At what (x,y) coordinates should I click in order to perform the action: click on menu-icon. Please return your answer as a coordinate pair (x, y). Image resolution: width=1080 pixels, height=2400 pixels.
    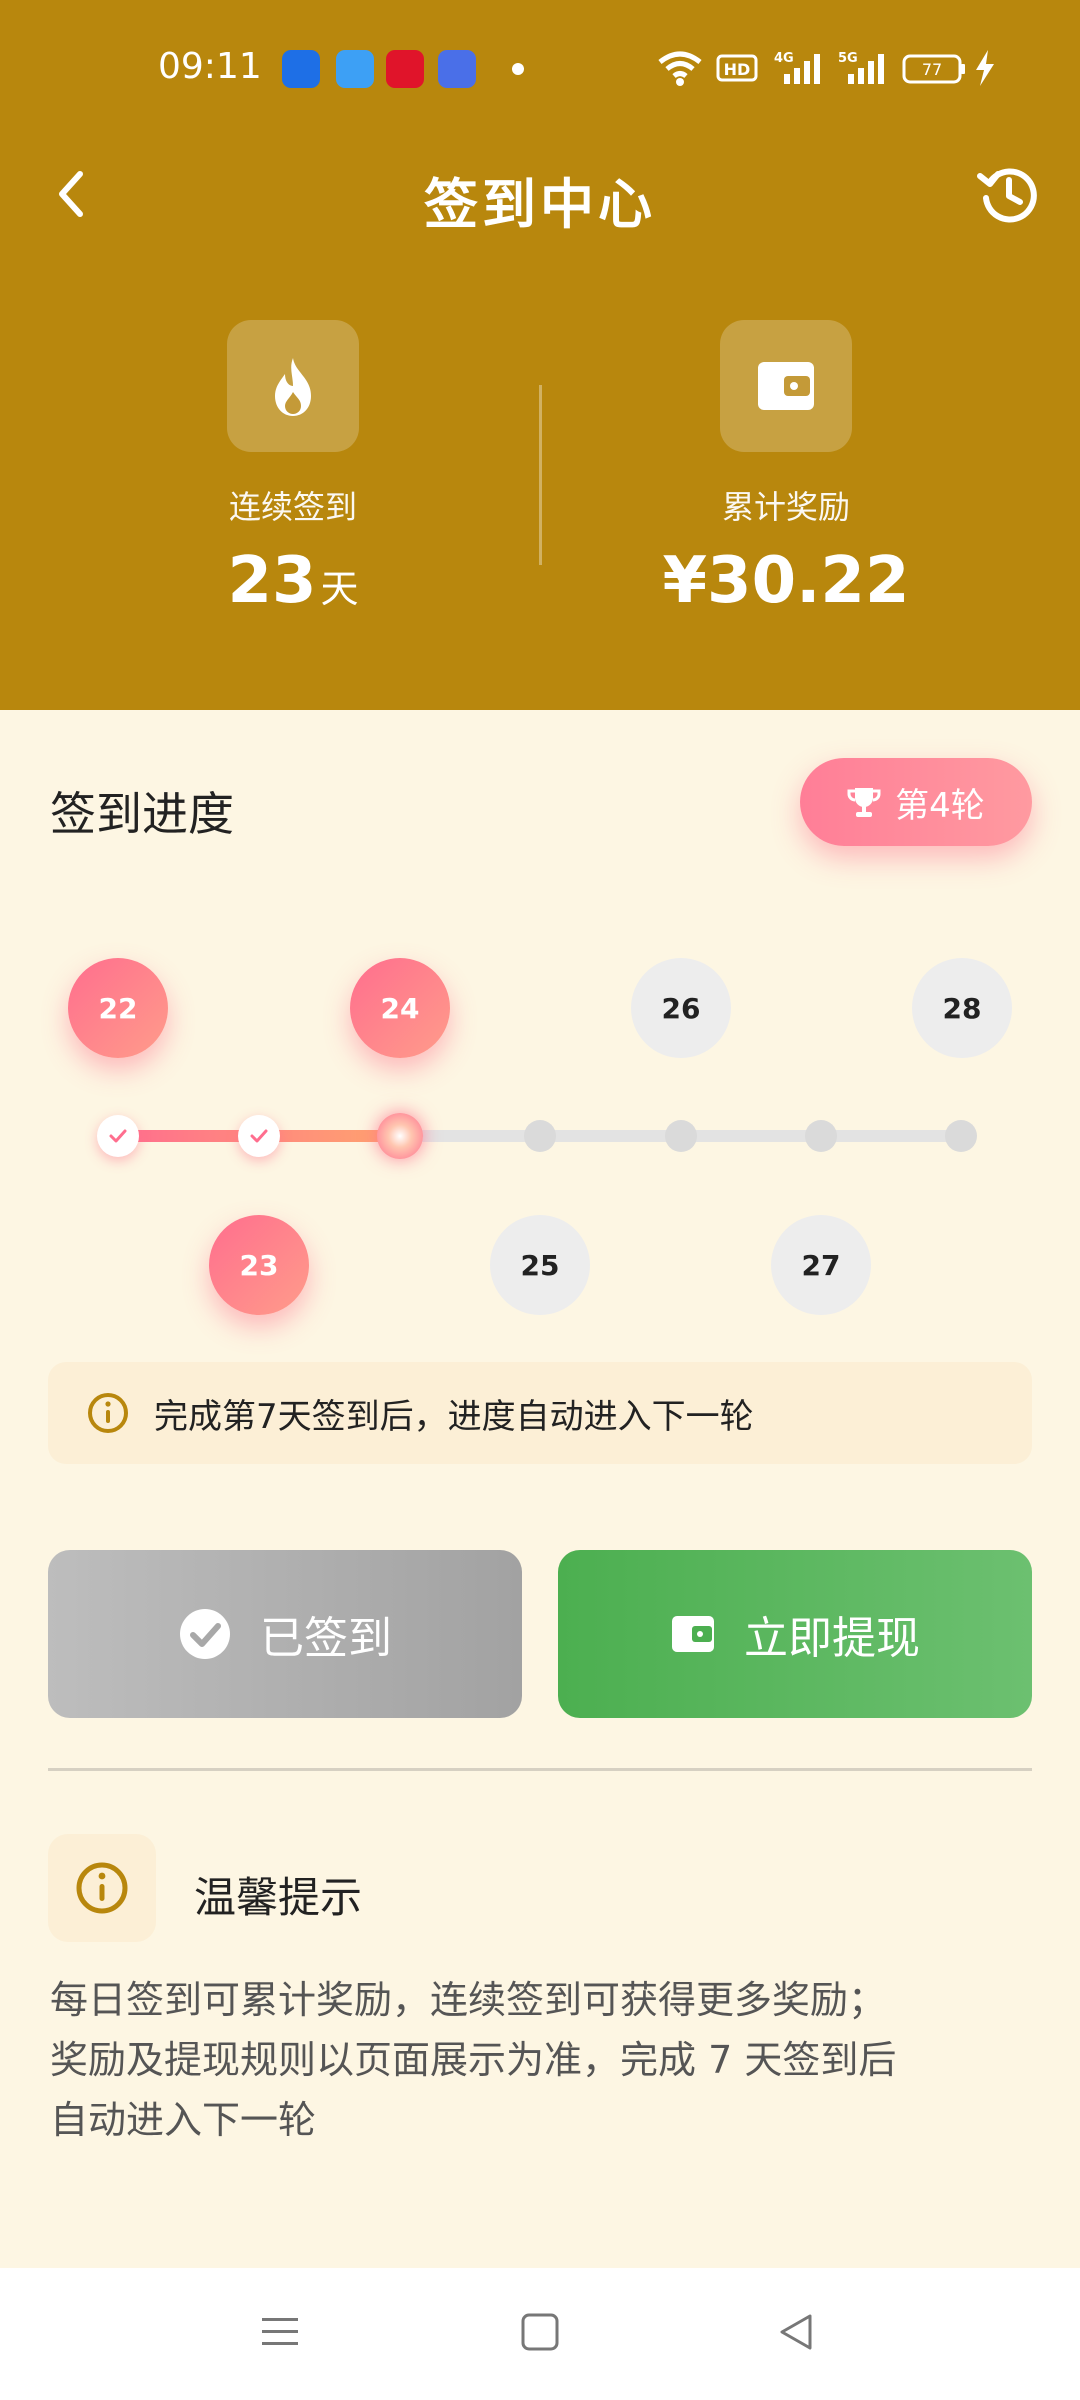
    Looking at the image, I should click on (280, 2332).